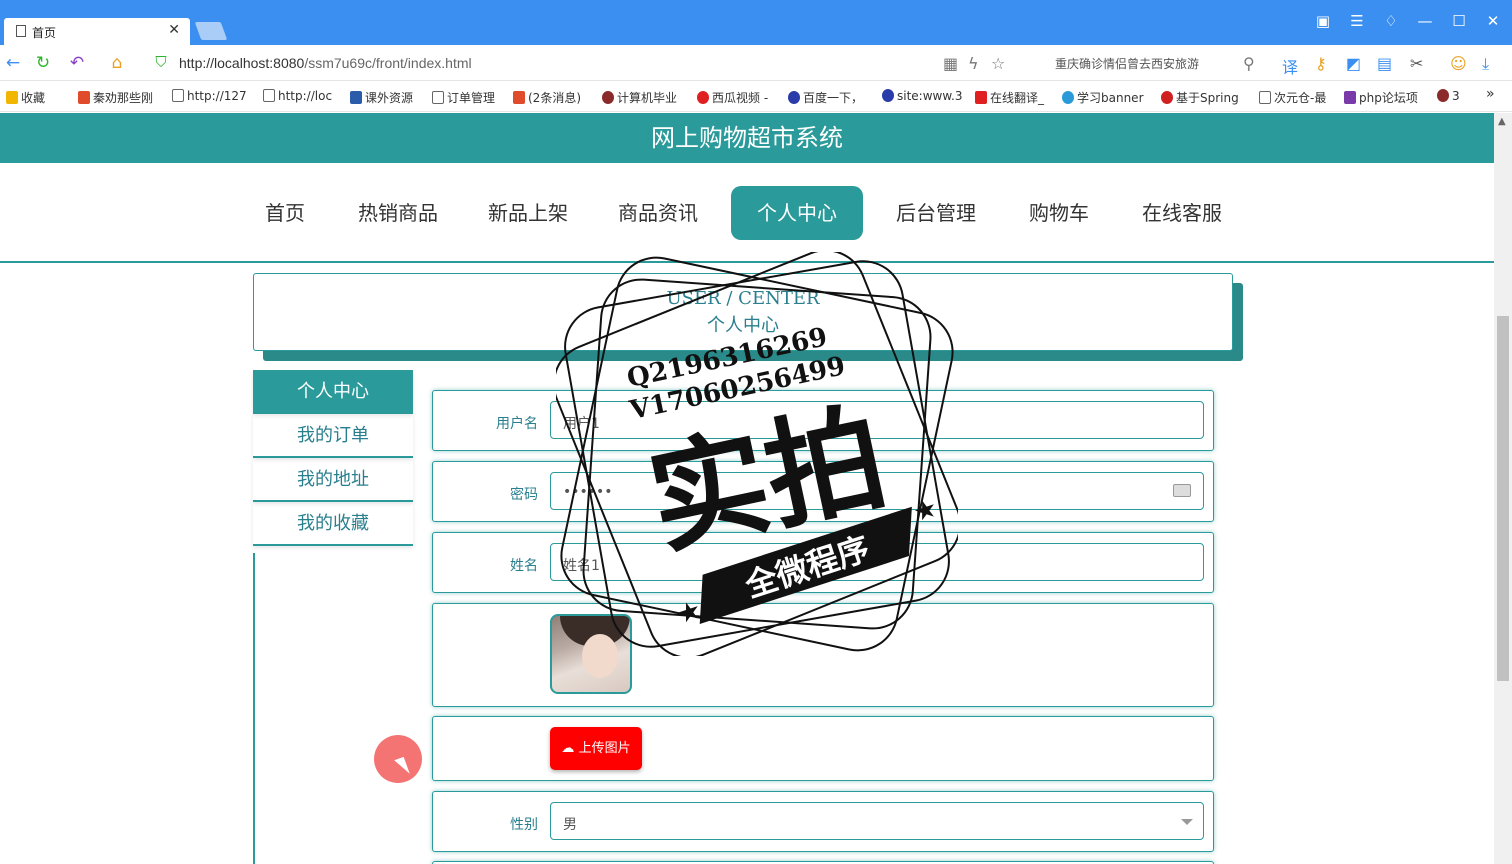  What do you see at coordinates (1503, 498) in the screenshot?
I see `scroll-thumb` at bounding box center [1503, 498].